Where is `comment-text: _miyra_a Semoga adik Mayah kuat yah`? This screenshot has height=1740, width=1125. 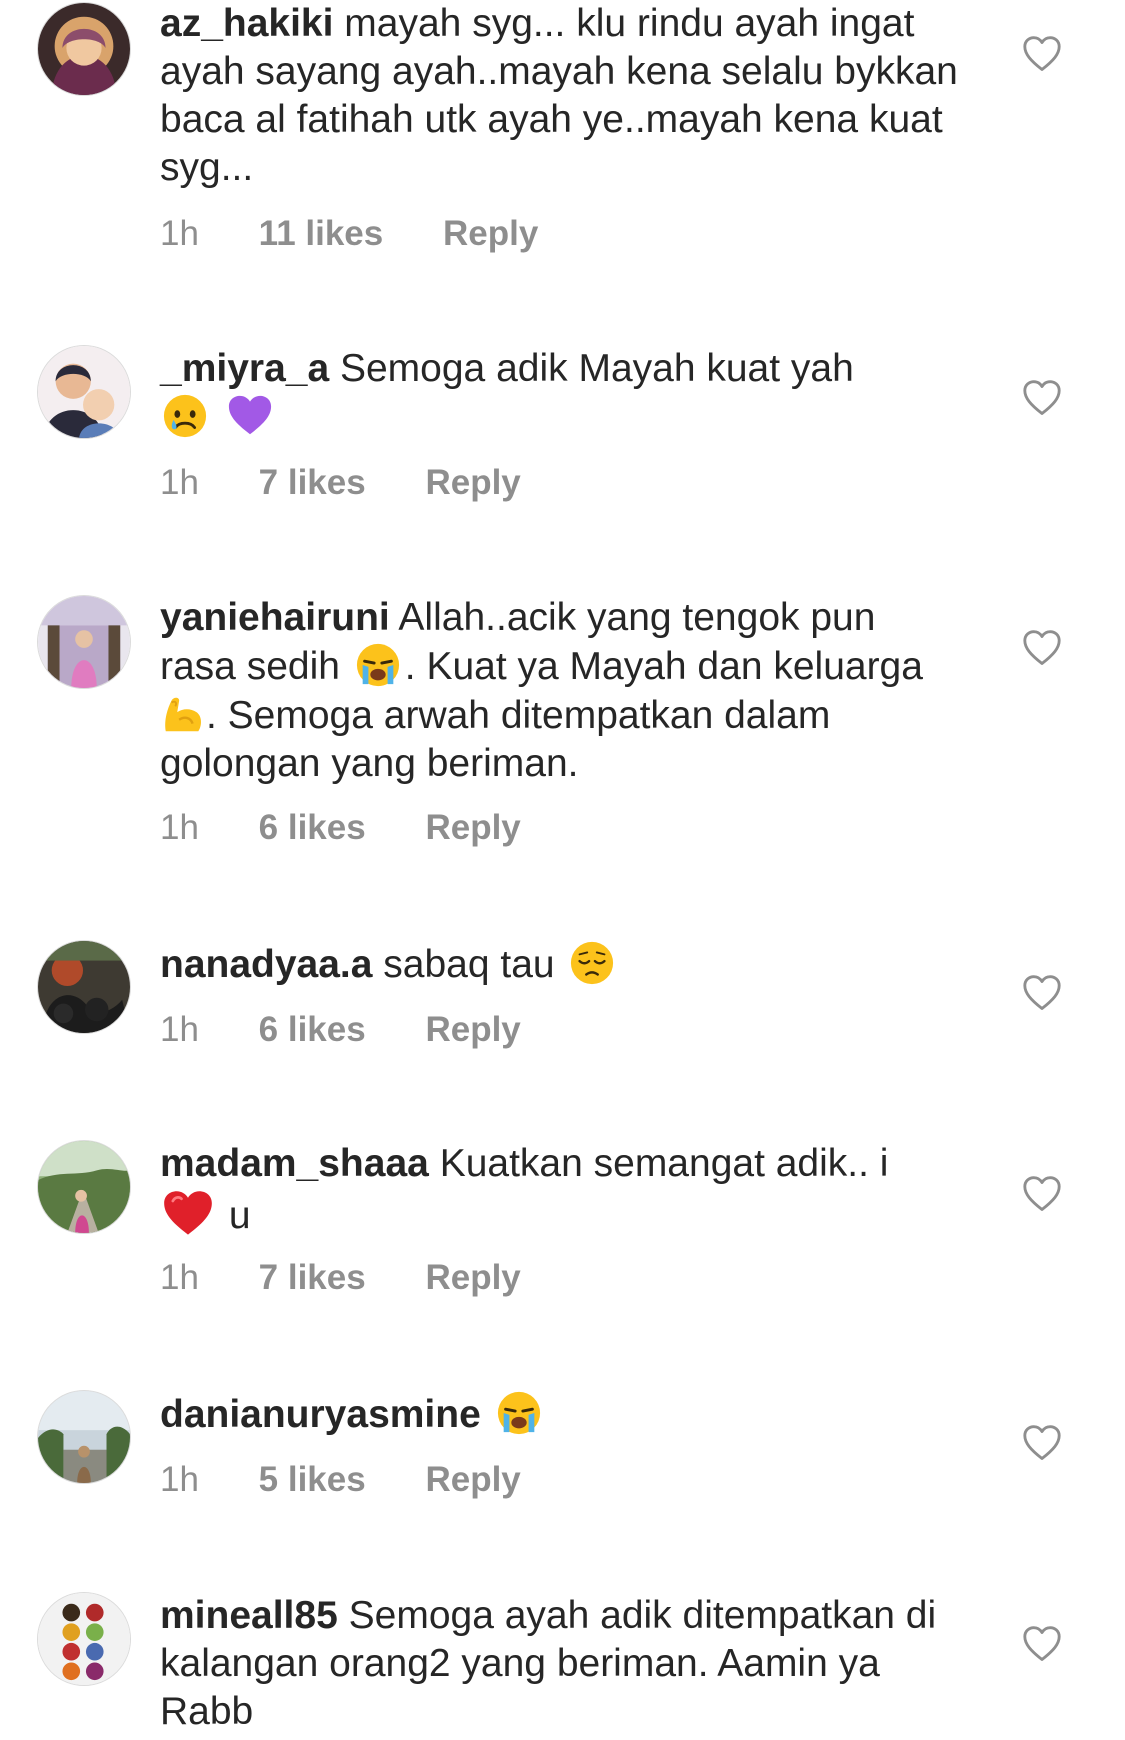 comment-text: _miyra_a Semoga adik Mayah kuat yah is located at coordinates (560, 393).